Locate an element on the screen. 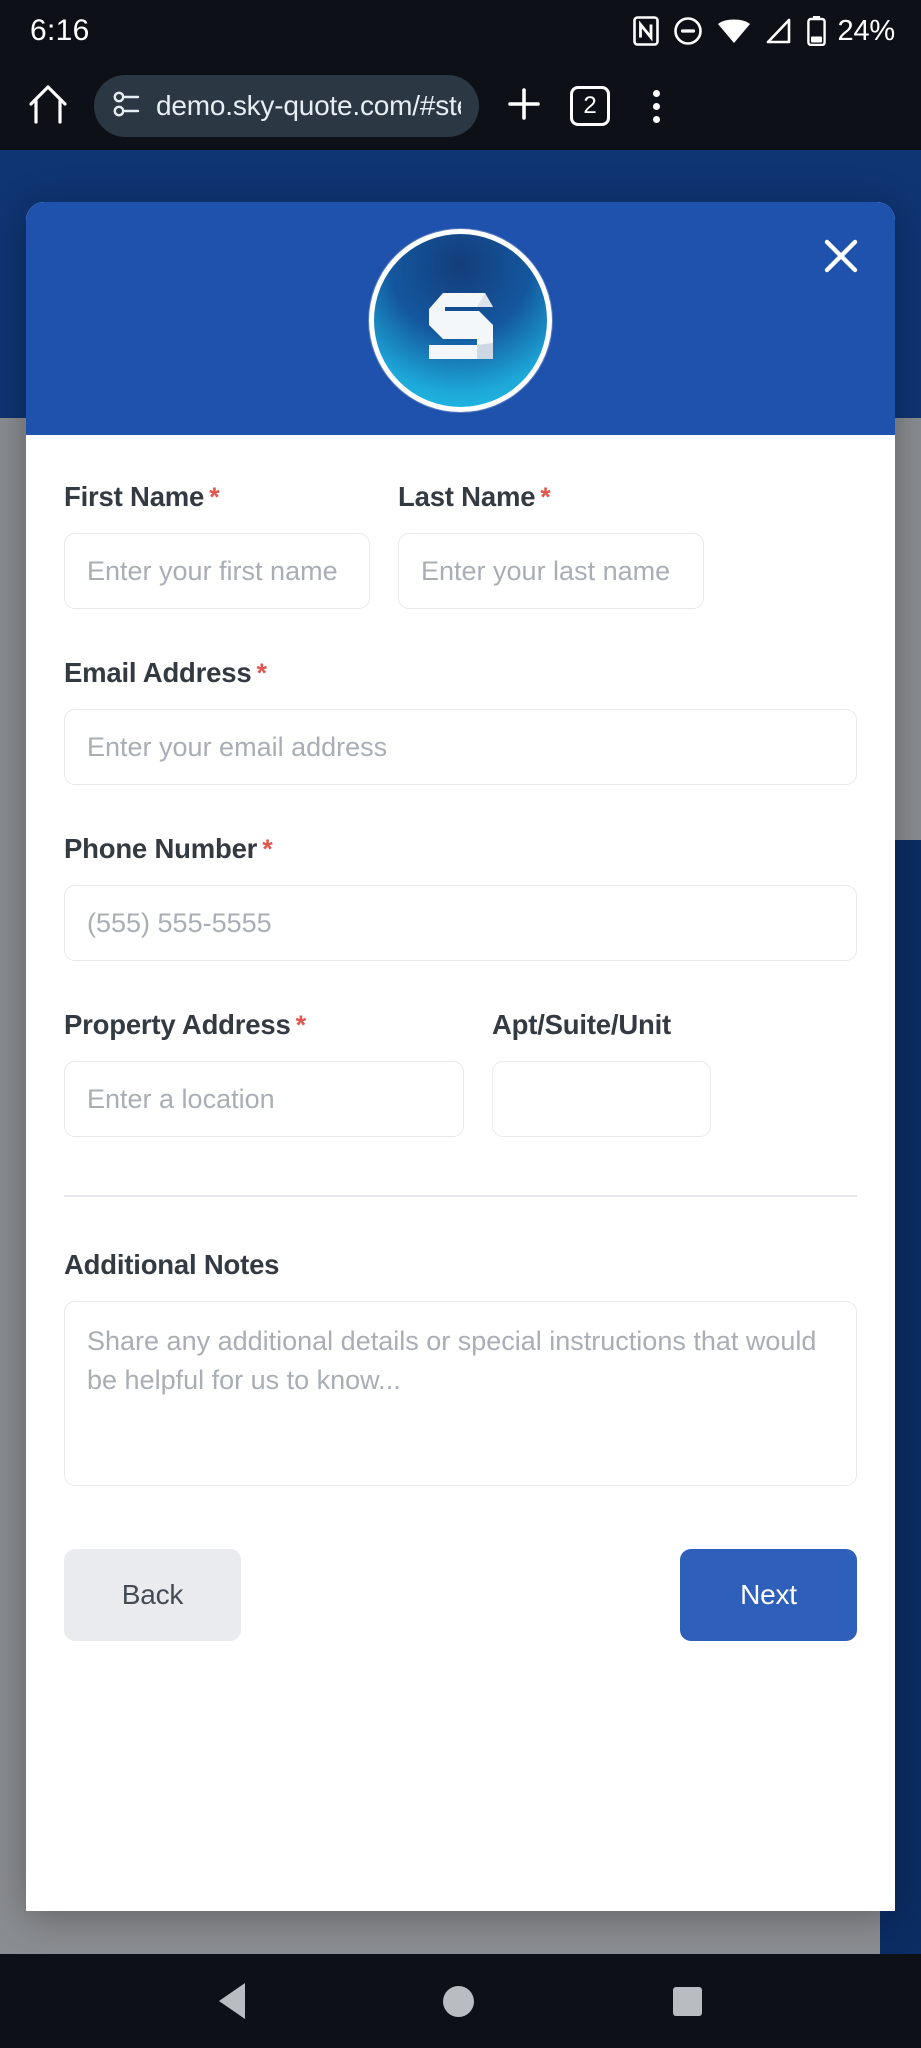 This screenshot has width=921, height=2048. apt-unit-field-group: Apt/Suite/Unit is located at coordinates (601, 1073).